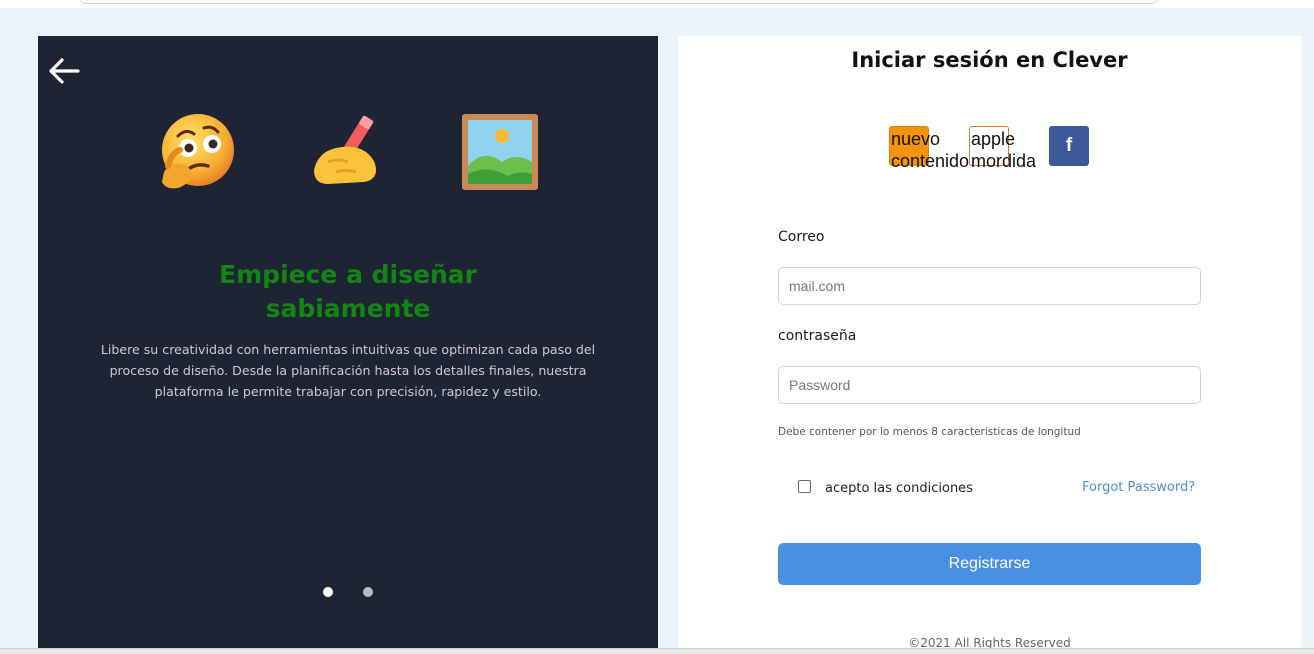 This screenshot has height=654, width=1314. What do you see at coordinates (657, 651) in the screenshot?
I see `window-bottom-edge` at bounding box center [657, 651].